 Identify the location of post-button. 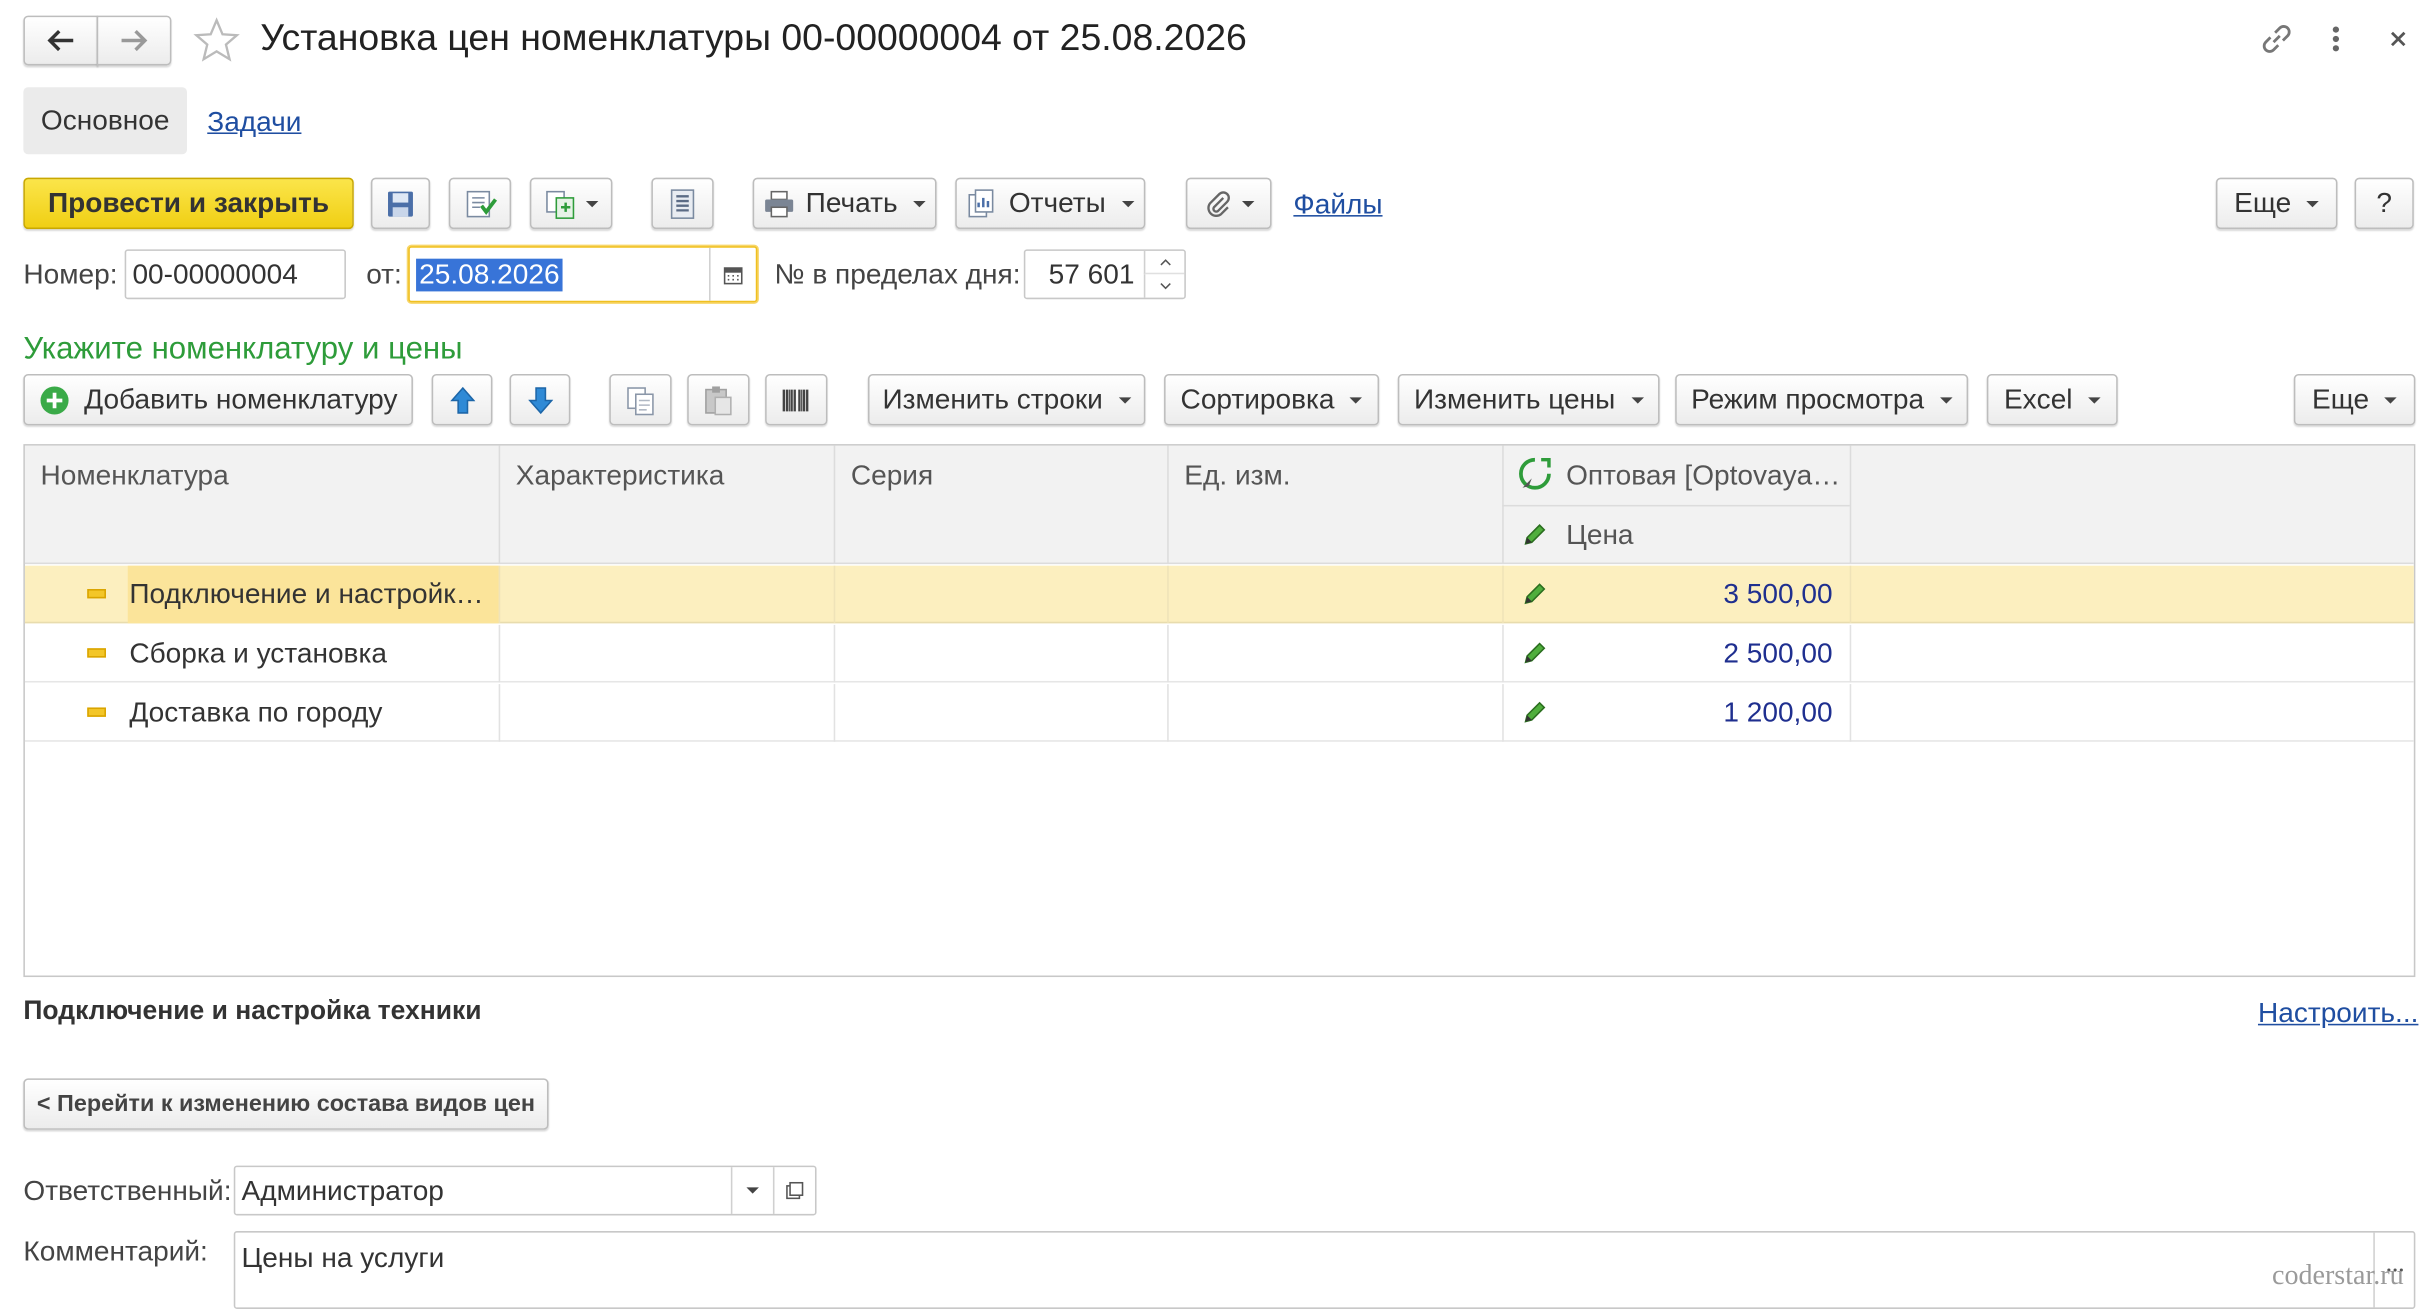
(480, 203).